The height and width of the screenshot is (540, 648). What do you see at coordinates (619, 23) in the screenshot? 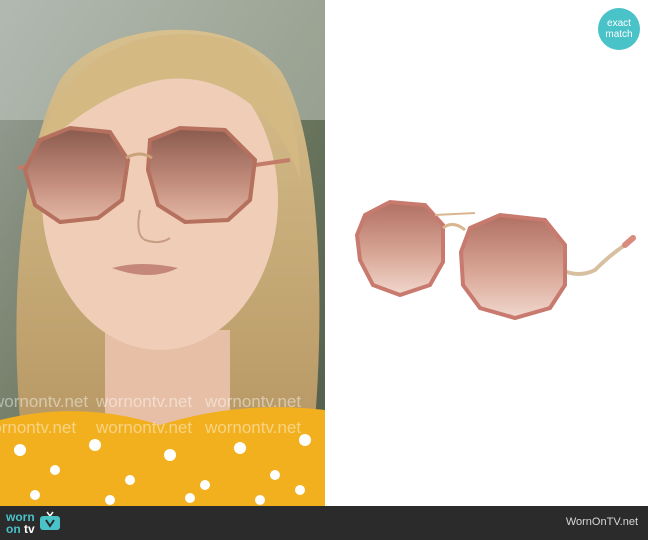
I see `badge-line-1: exact` at bounding box center [619, 23].